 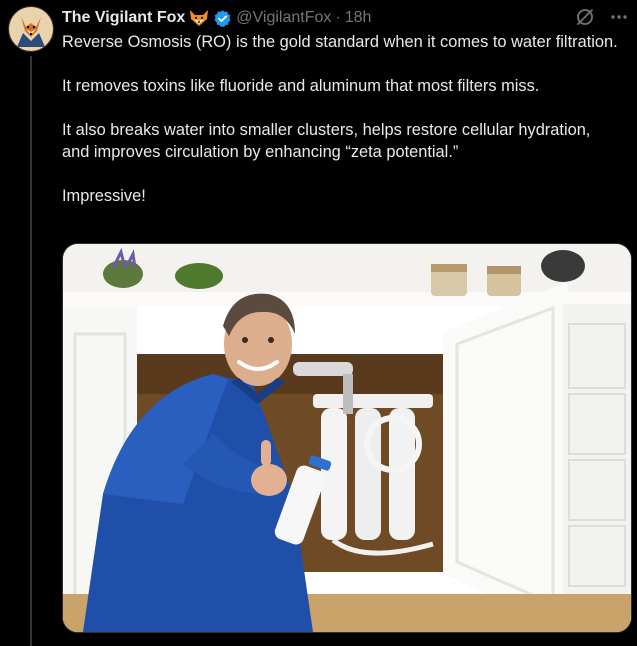 What do you see at coordinates (222, 18) in the screenshot?
I see `verified-badge-icon` at bounding box center [222, 18].